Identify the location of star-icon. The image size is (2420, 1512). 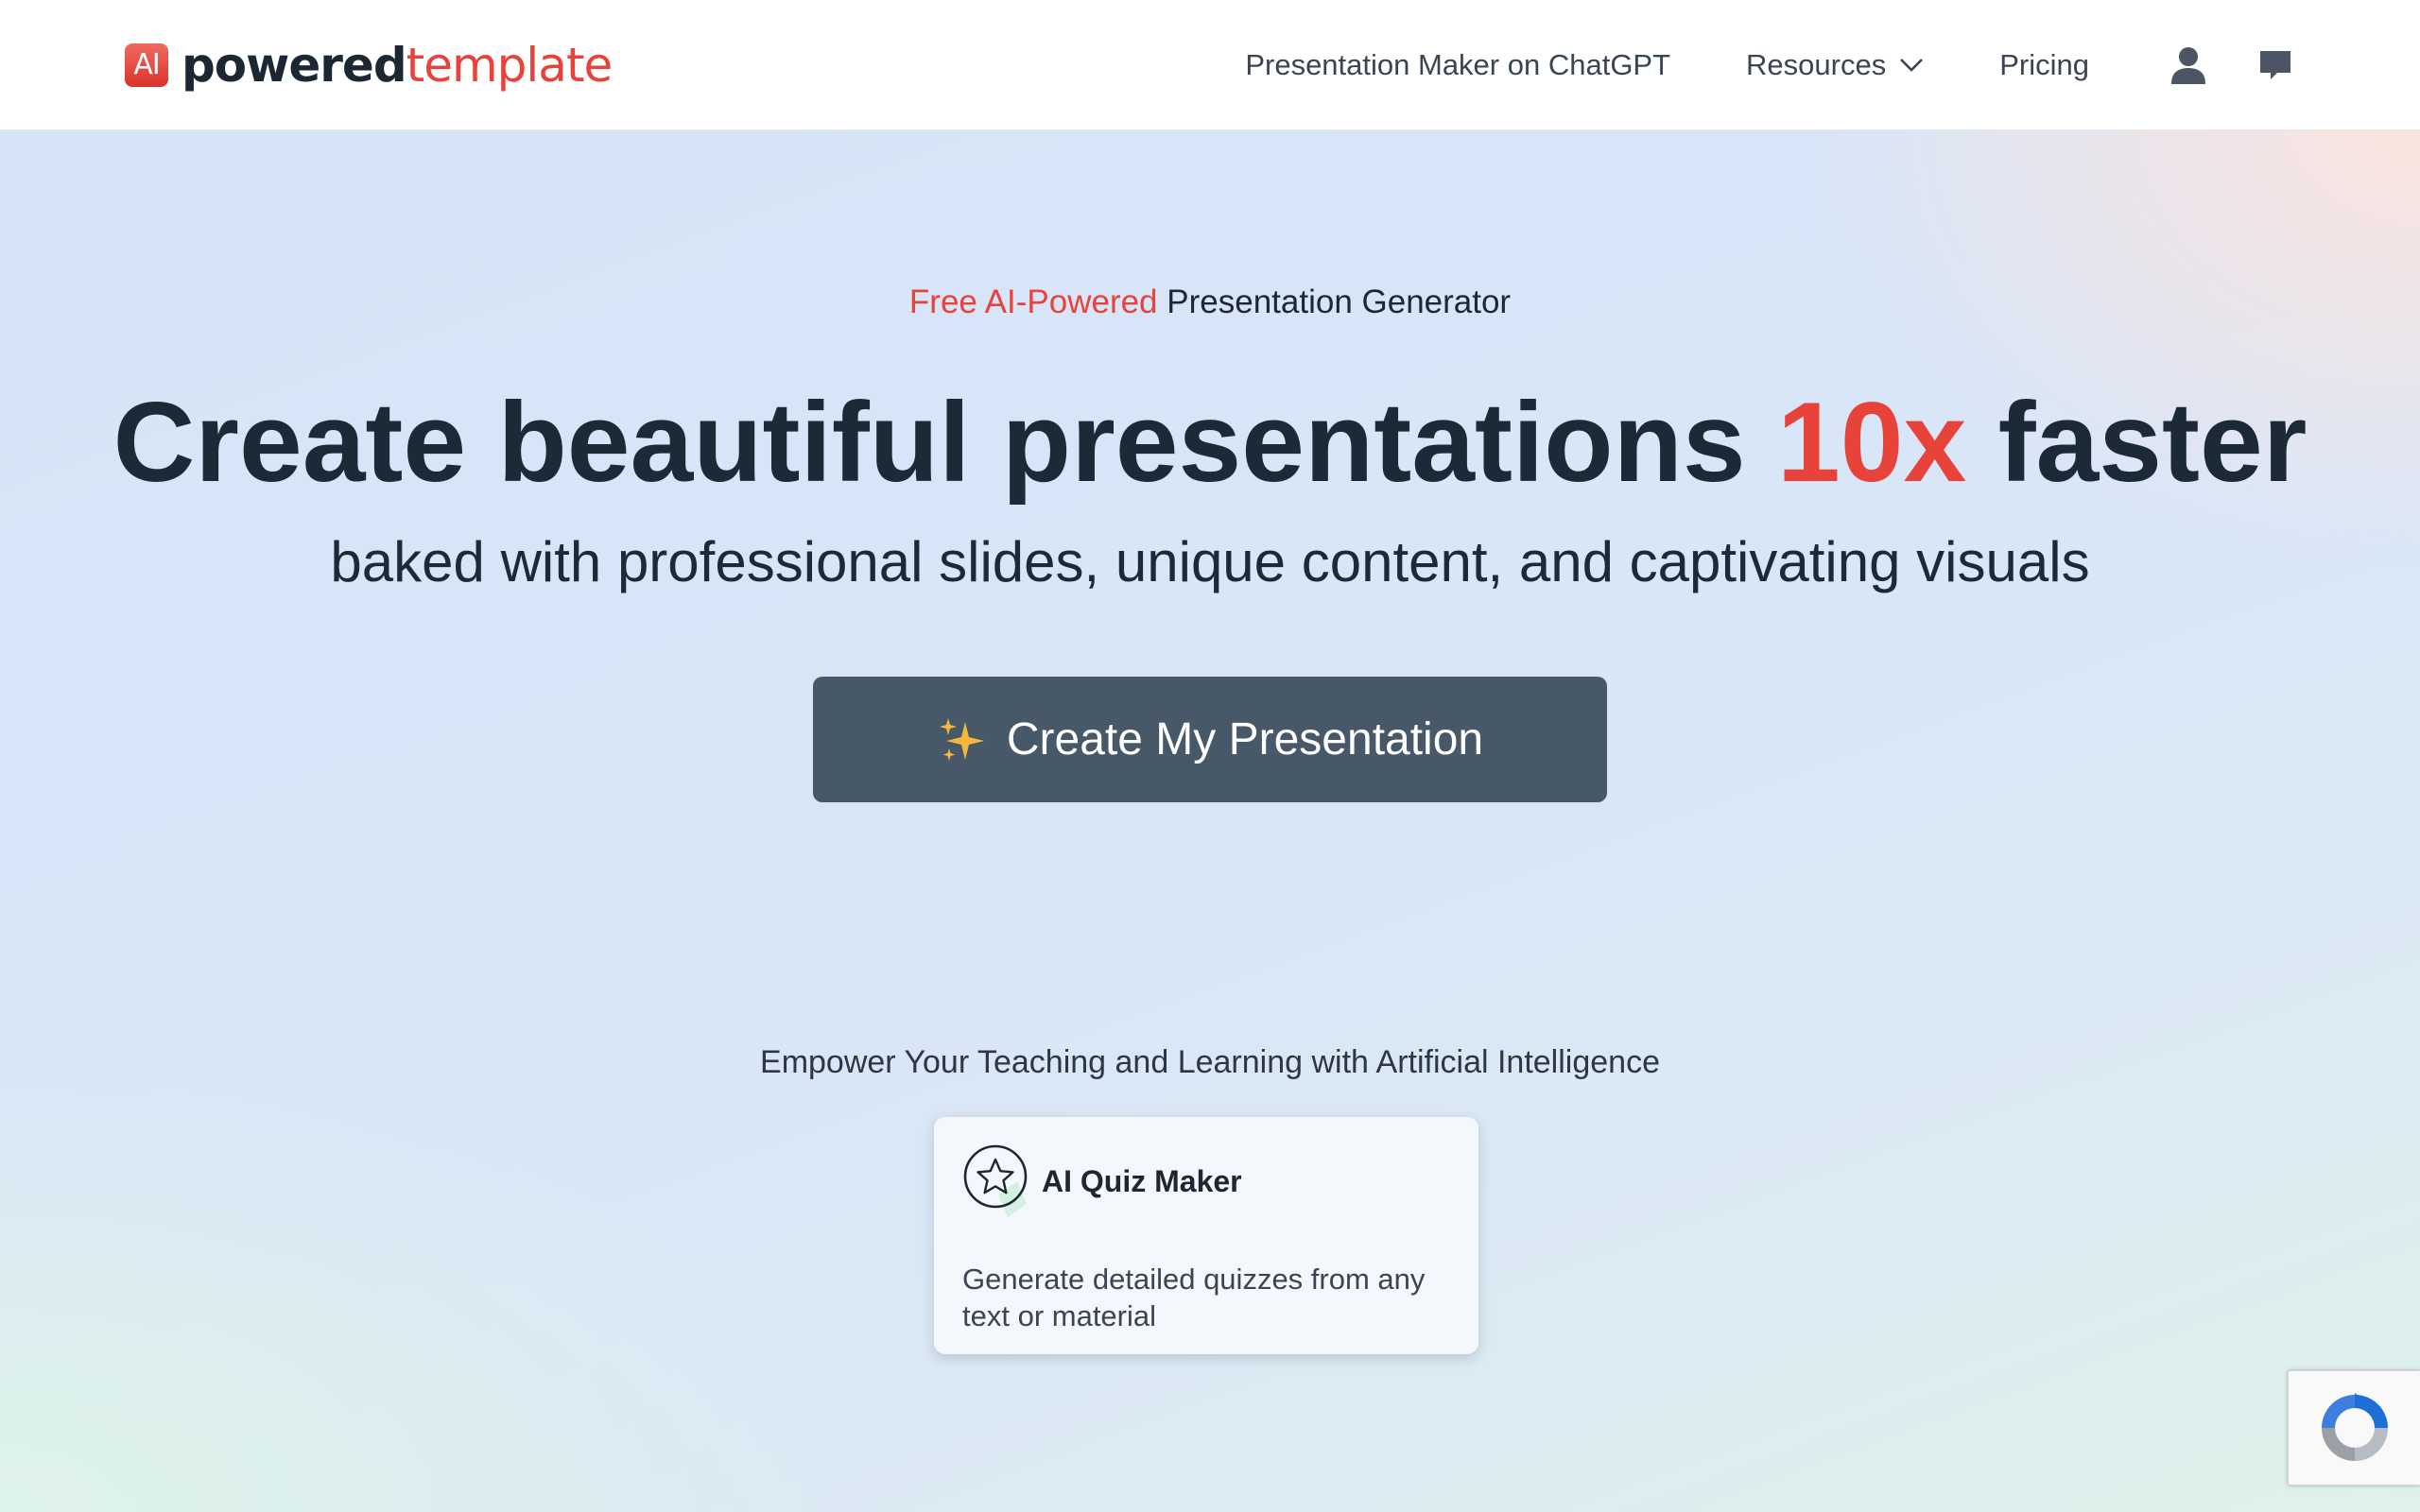
(996, 1181).